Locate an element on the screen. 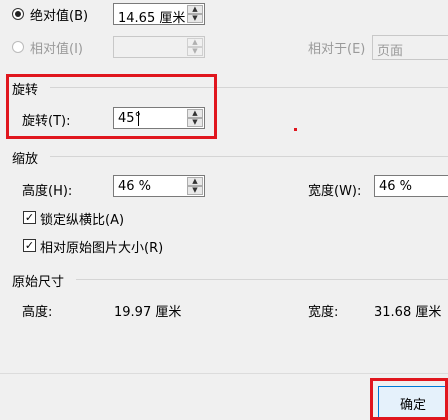  absolute-label: 绝对值(B) is located at coordinates (59, 16).